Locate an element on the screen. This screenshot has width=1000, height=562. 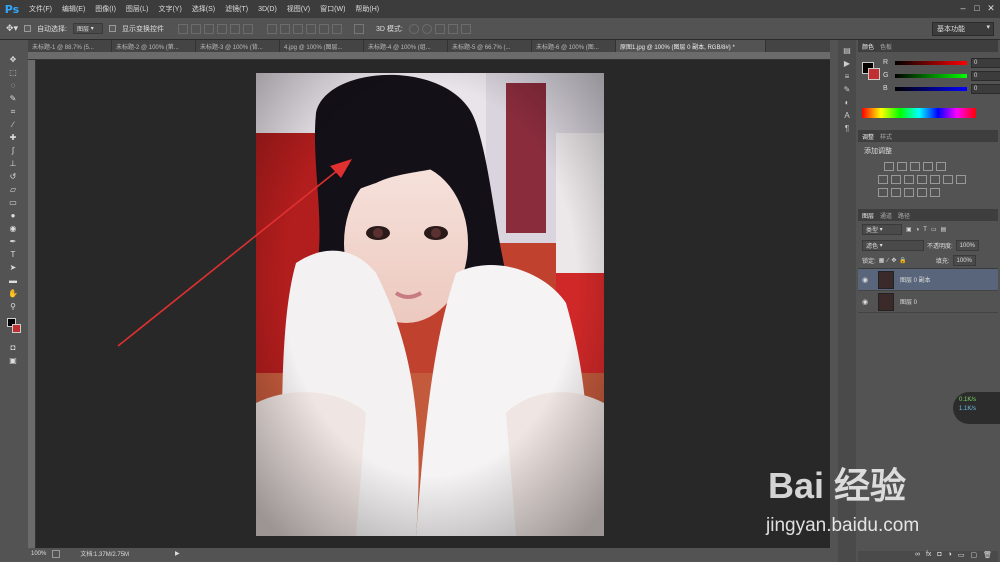
distribute-hcenter-icon is located at coordinates (324, 28).